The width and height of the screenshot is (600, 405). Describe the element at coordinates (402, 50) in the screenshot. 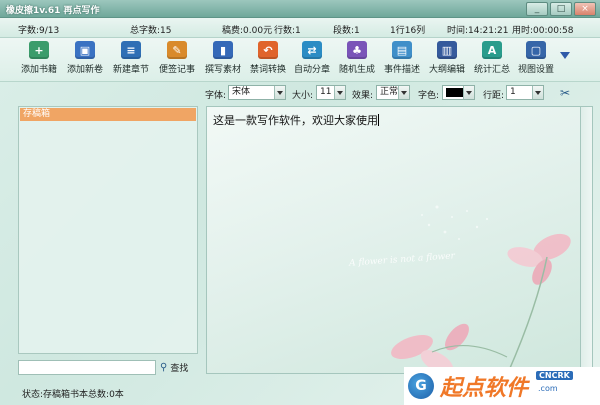

I see `event-icon: ▤` at that location.